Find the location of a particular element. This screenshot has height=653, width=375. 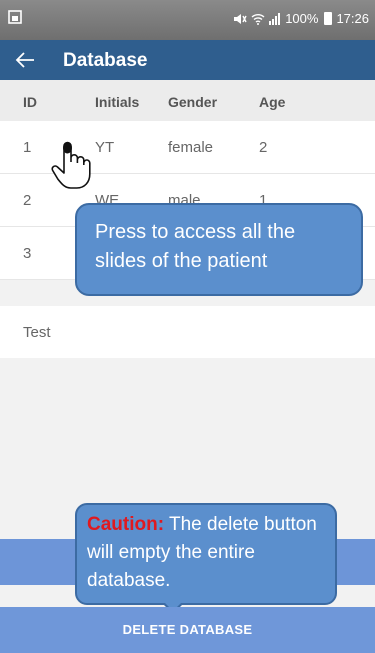

battery-percent: 100% is located at coordinates (302, 18).